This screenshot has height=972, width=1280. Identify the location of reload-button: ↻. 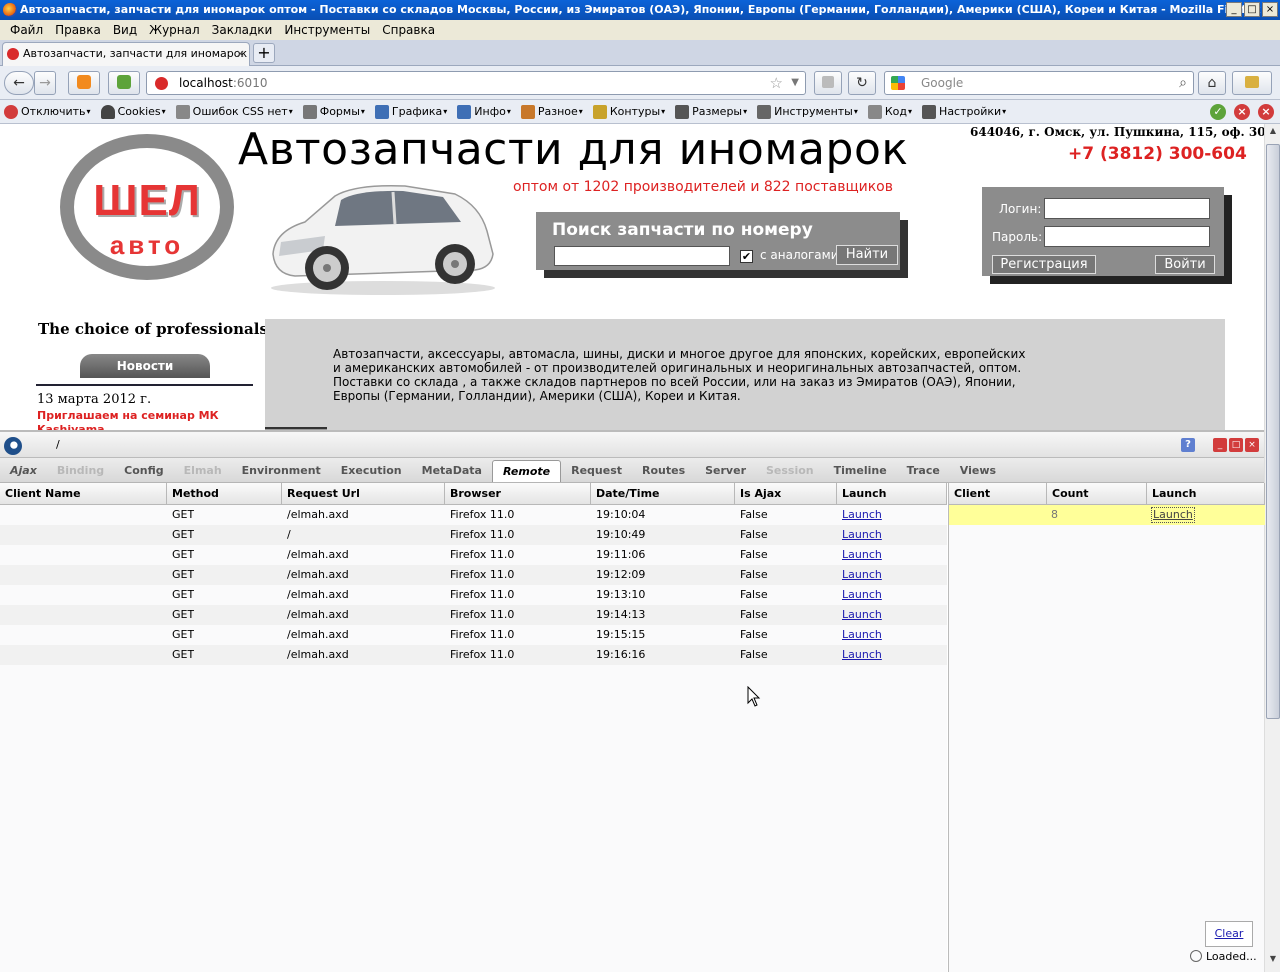
(862, 83).